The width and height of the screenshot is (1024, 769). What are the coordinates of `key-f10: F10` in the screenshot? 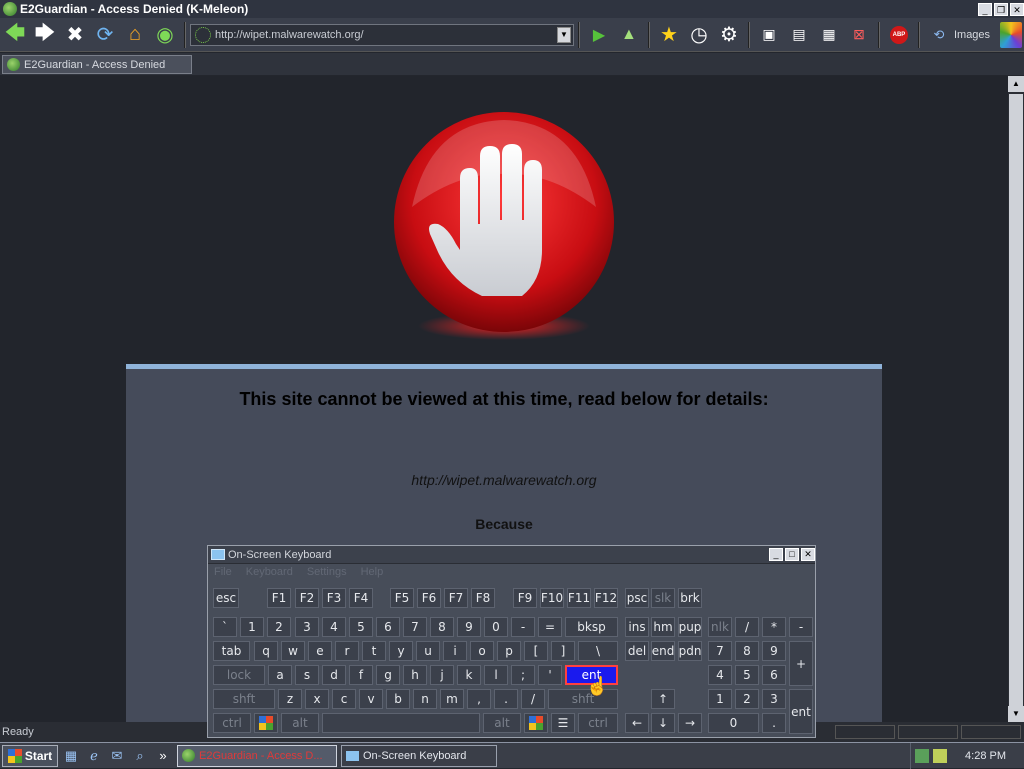 It's located at (552, 598).